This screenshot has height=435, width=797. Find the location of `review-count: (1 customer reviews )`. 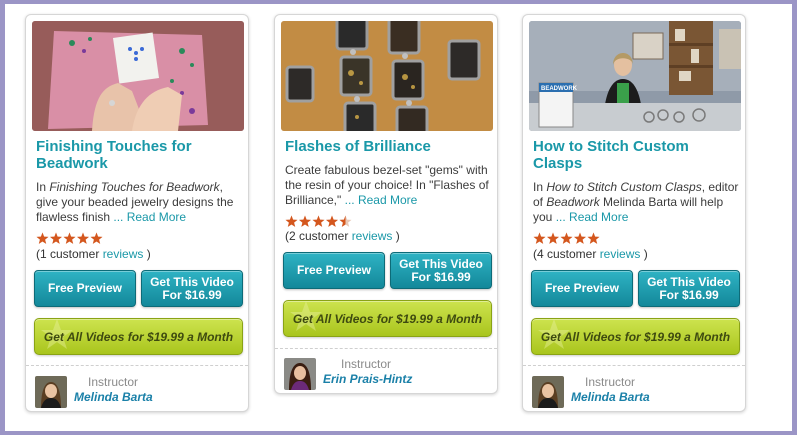

review-count: (1 customer reviews ) is located at coordinates (93, 254).